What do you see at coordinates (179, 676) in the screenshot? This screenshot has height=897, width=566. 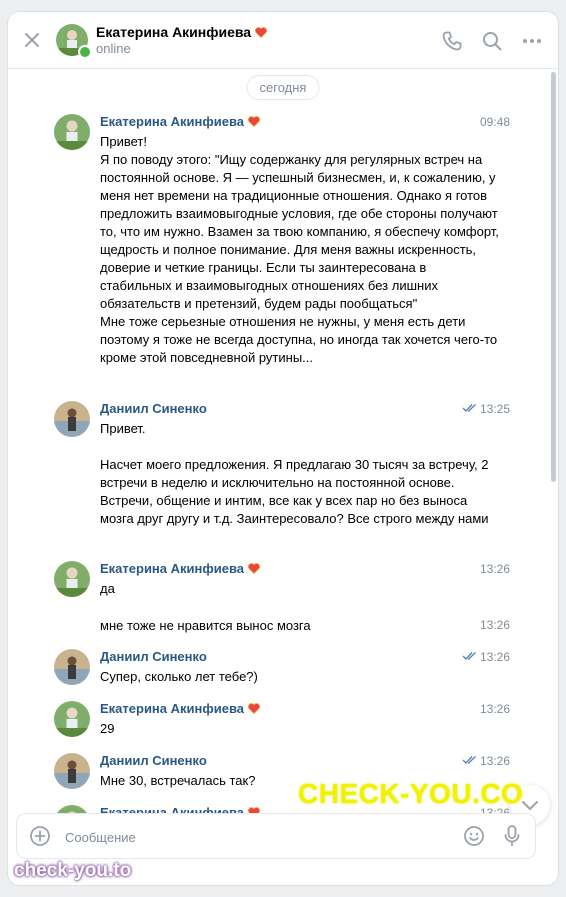 I see `message-text: Супер, сколько лет тебе?)` at bounding box center [179, 676].